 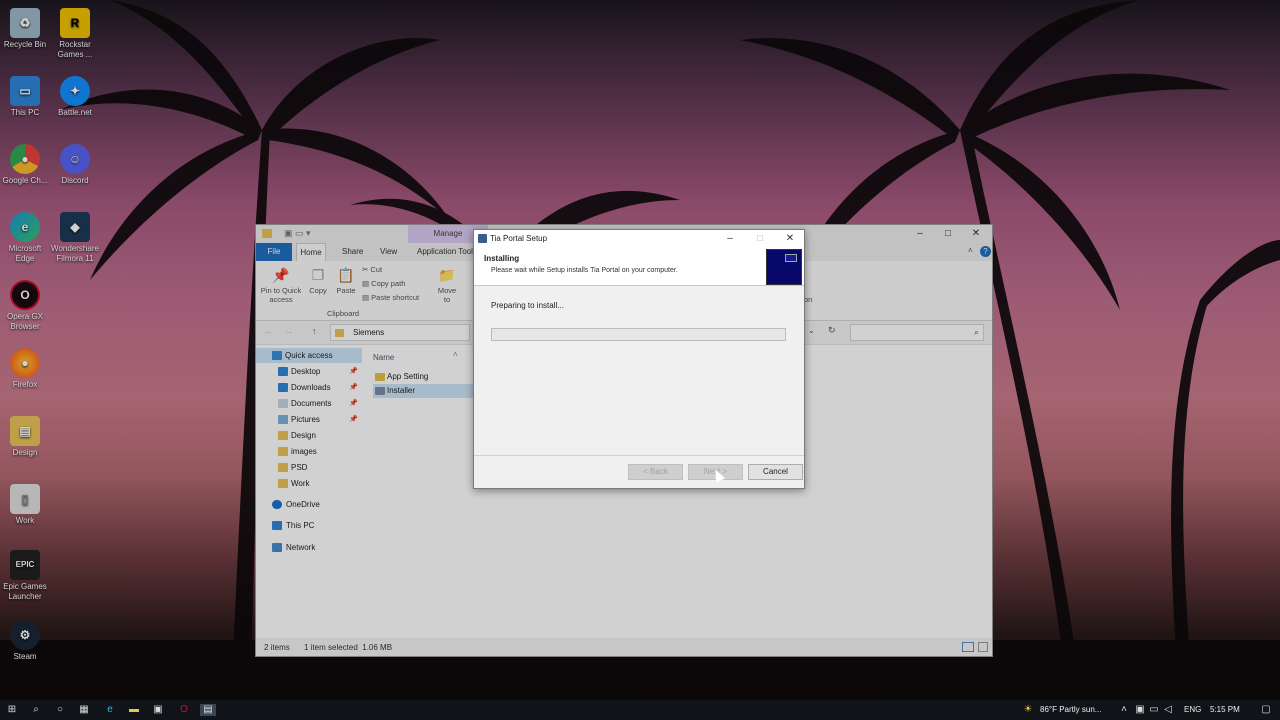 What do you see at coordinates (1225, 709) in the screenshot?
I see `clock: 5:15 PM` at bounding box center [1225, 709].